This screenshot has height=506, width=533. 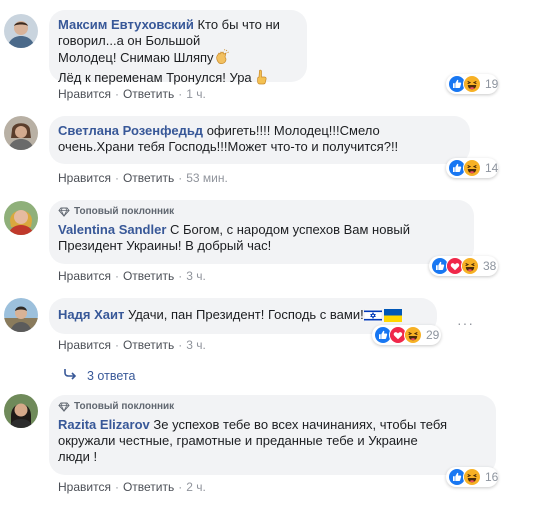 I want to click on reactions-summary: 38, so click(x=463, y=266).